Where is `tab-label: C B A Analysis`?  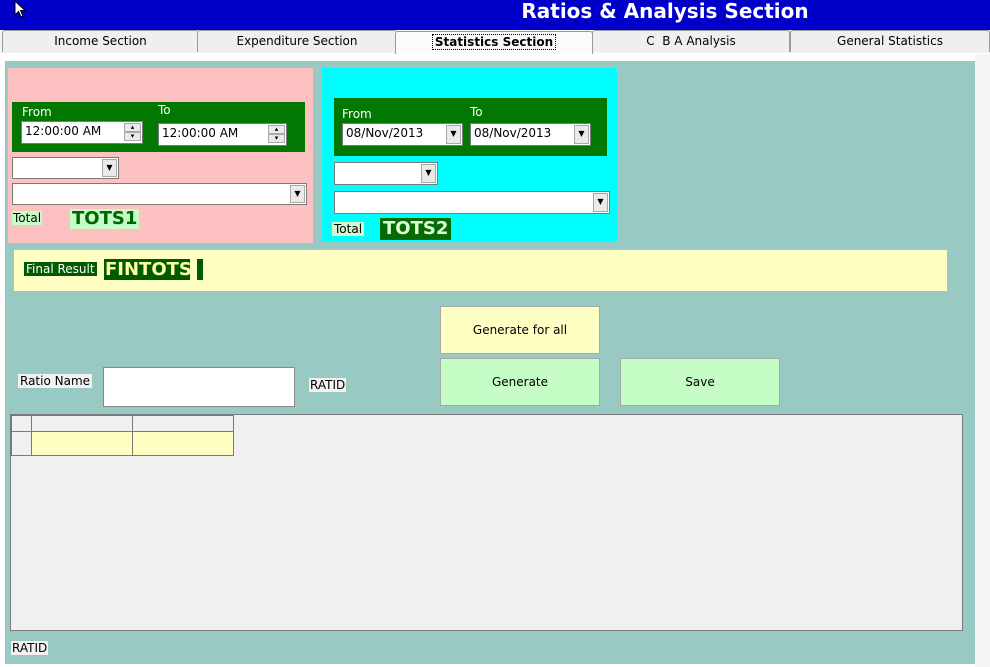 tab-label: C B A Analysis is located at coordinates (691, 41).